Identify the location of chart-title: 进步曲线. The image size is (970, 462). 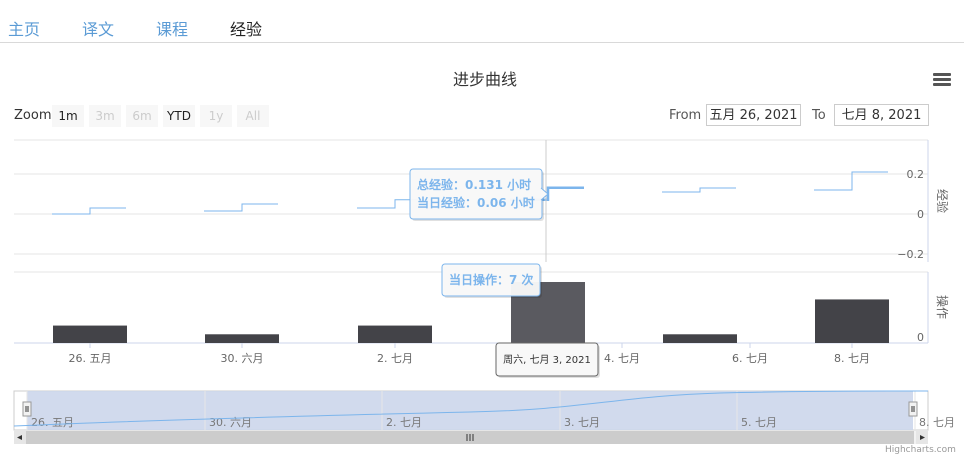
(484, 79).